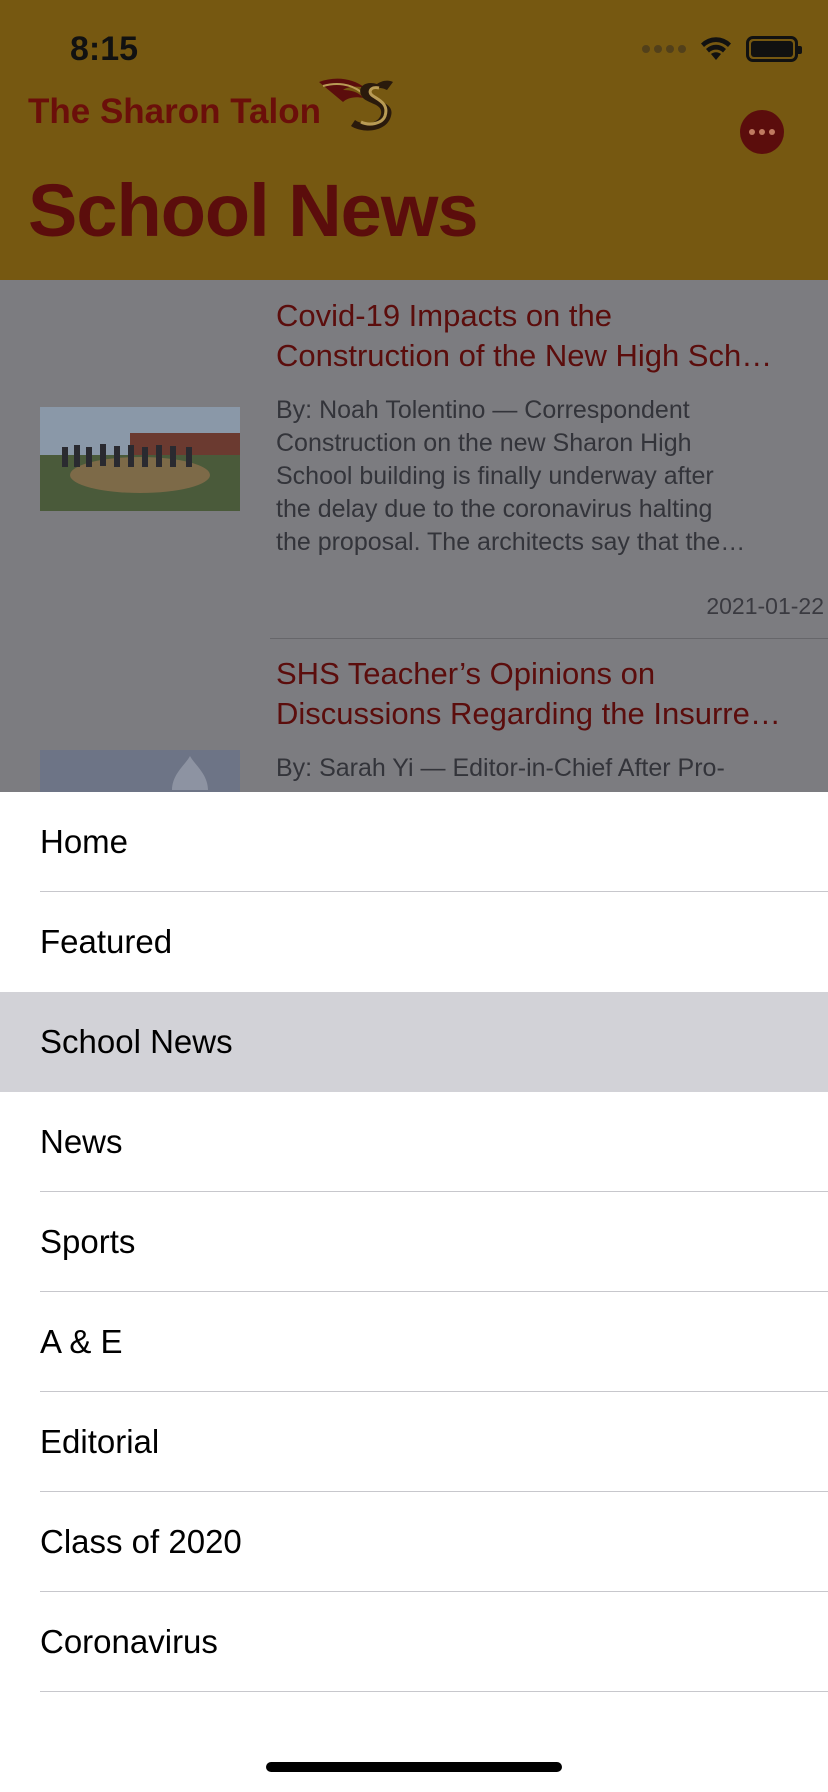  Describe the element at coordinates (414, 1042) in the screenshot. I see `menu-item-school-news: School News` at that location.